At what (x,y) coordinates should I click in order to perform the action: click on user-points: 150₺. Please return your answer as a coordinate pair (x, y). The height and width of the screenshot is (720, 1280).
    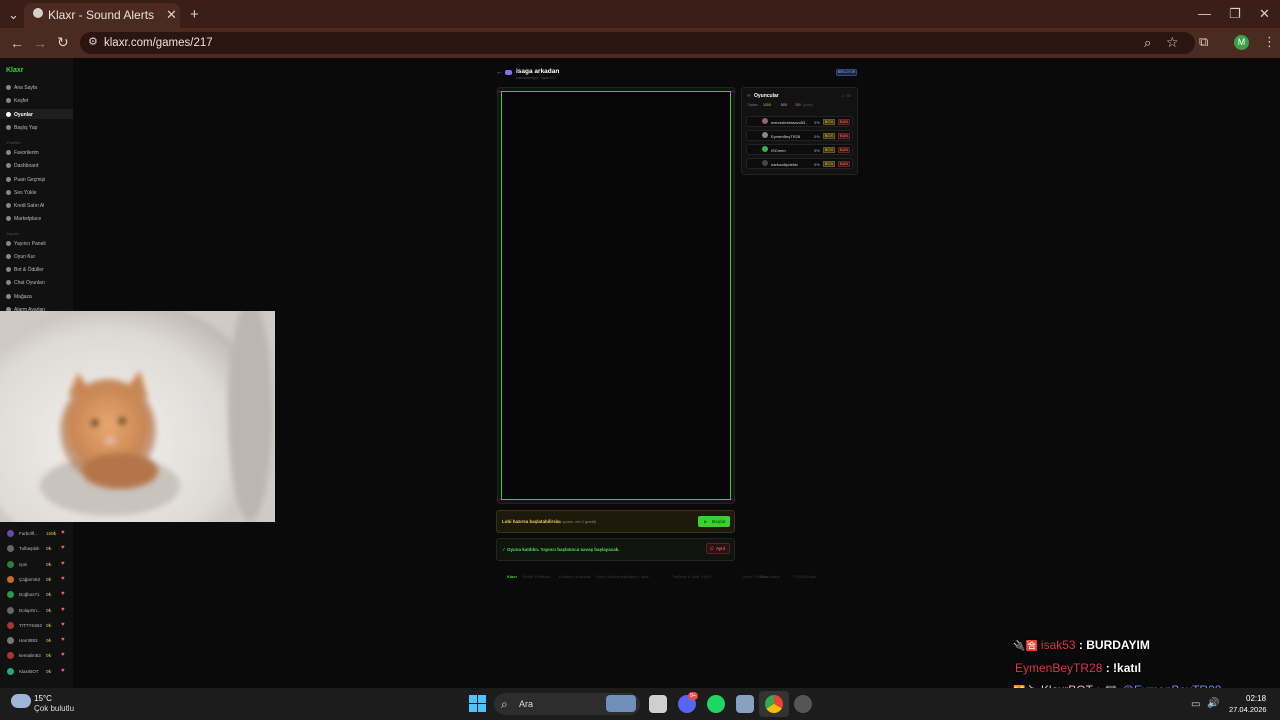
    Looking at the image, I should click on (51, 533).